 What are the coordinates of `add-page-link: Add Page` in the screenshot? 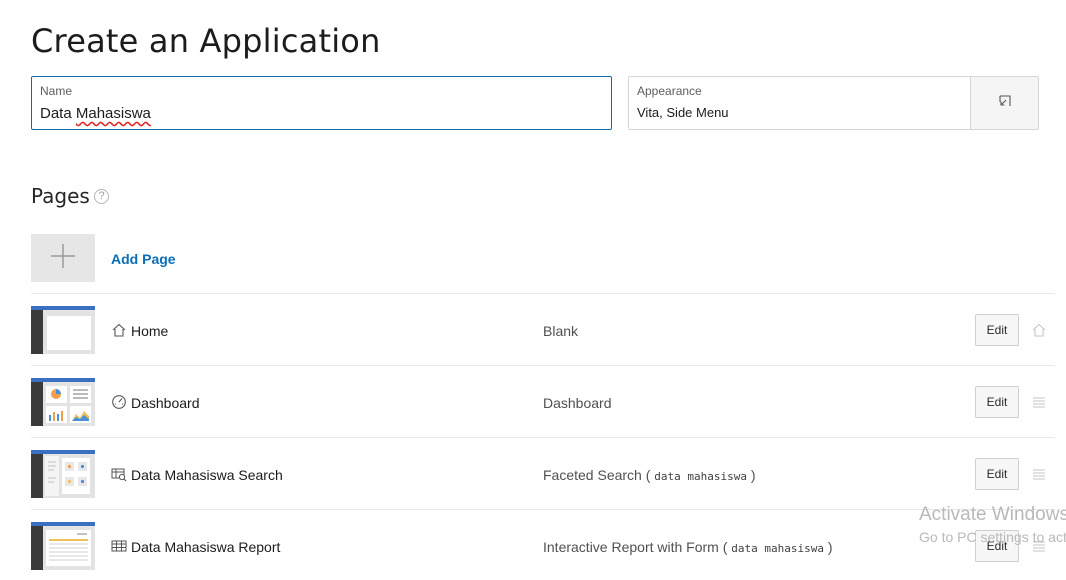 It's located at (143, 259).